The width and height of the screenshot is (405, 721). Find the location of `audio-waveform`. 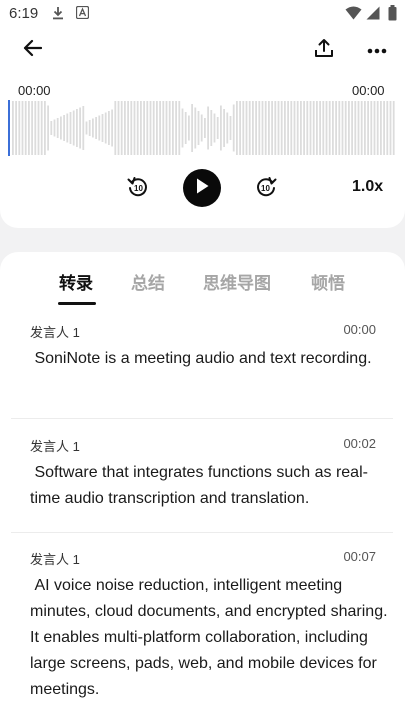

audio-waveform is located at coordinates (201, 128).